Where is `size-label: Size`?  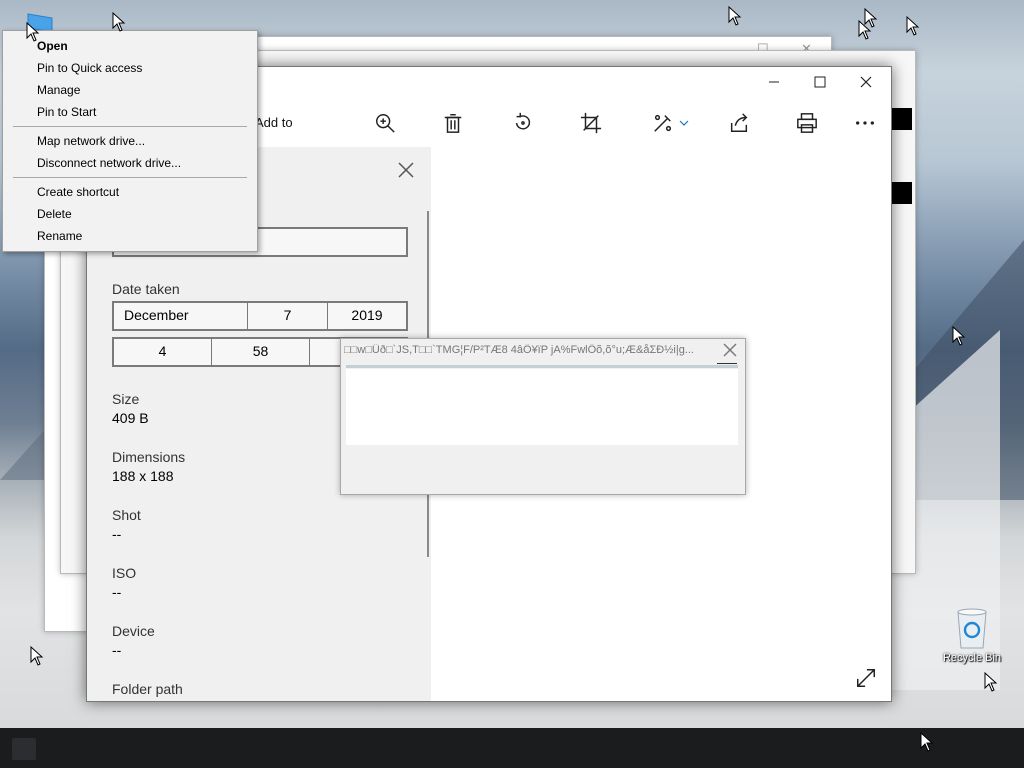 size-label: Size is located at coordinates (126, 399).